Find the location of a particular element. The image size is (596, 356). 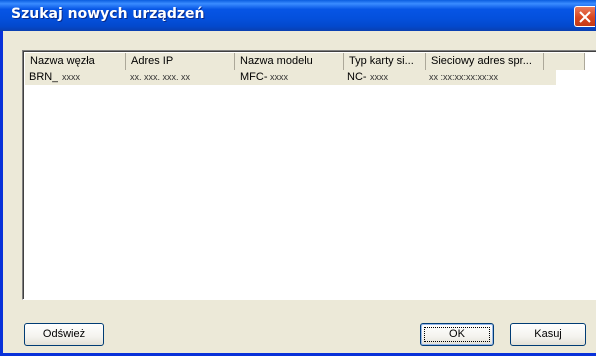

cell-model-prefix: MFC- is located at coordinates (254, 77).